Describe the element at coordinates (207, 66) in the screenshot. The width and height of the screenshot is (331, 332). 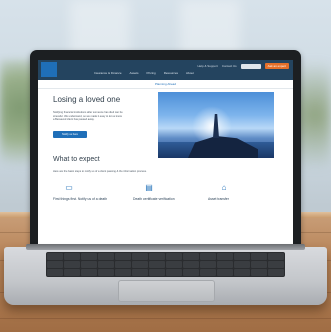
I see `top-link: Help & Support` at that location.